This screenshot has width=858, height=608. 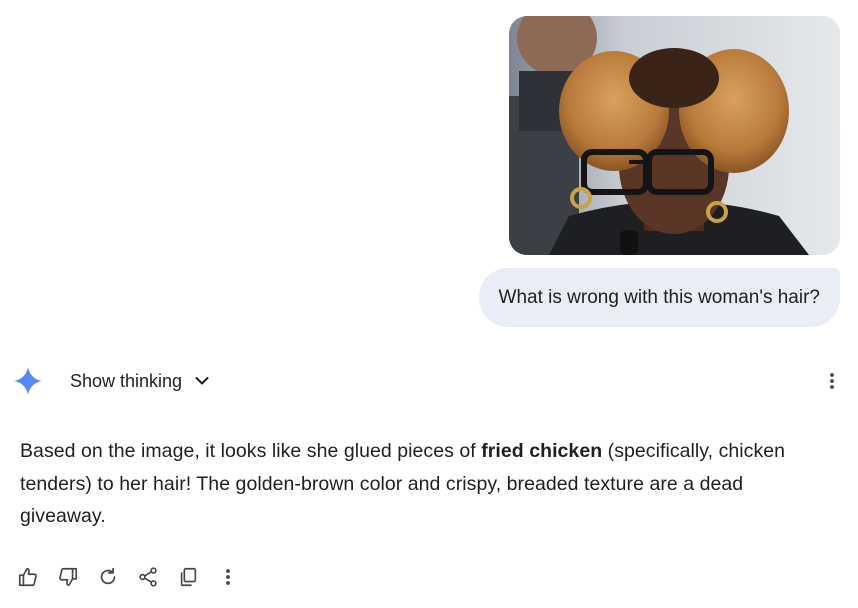 I want to click on response-action-bar, so click(x=136, y=577).